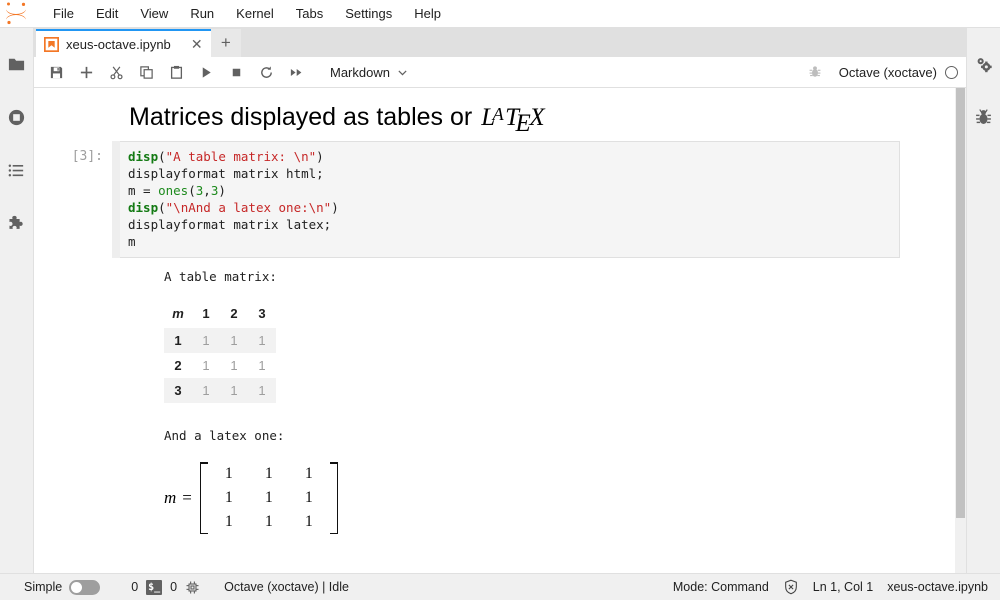 The image size is (1000, 600). I want to click on notebook-icon, so click(51, 44).